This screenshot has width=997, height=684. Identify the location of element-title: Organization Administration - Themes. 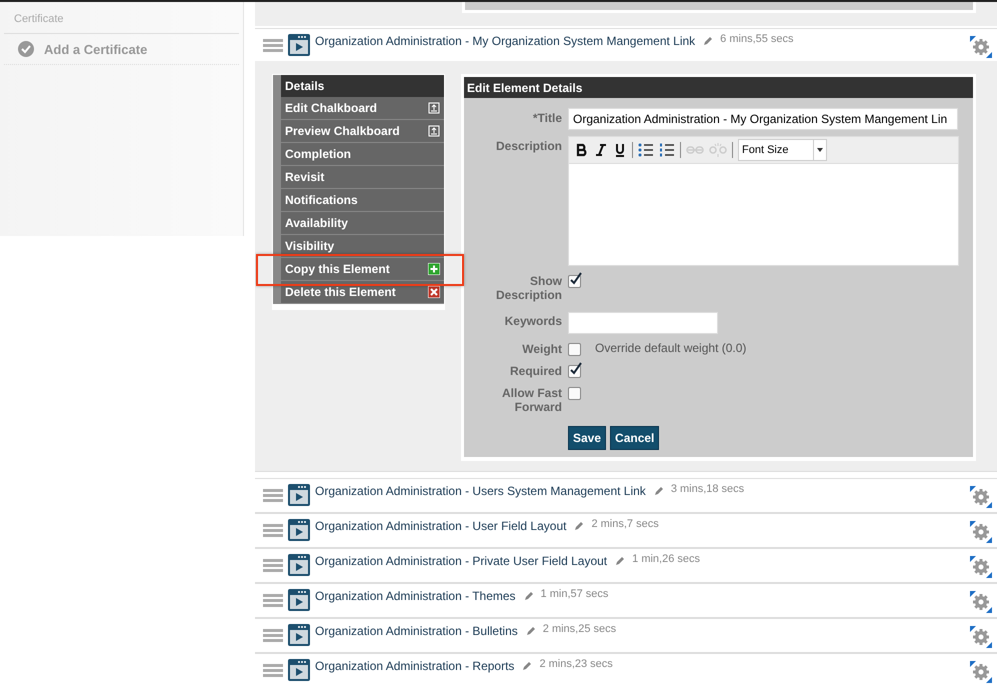
(415, 596).